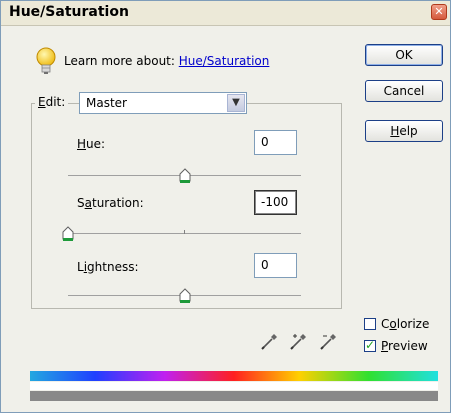 The image size is (453, 415). I want to click on preview-checkbox: ✓, so click(370, 345).